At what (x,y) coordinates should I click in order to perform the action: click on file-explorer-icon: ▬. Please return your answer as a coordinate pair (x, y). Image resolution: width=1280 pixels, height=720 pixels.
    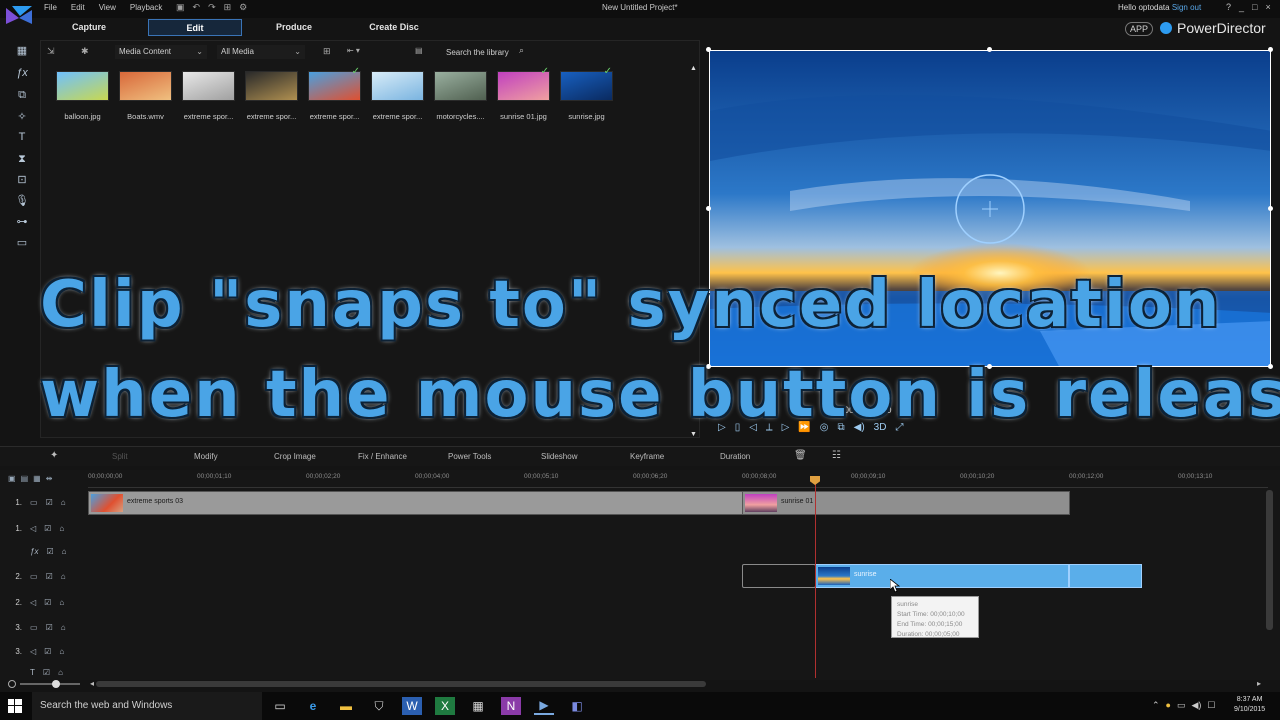
    Looking at the image, I should click on (346, 706).